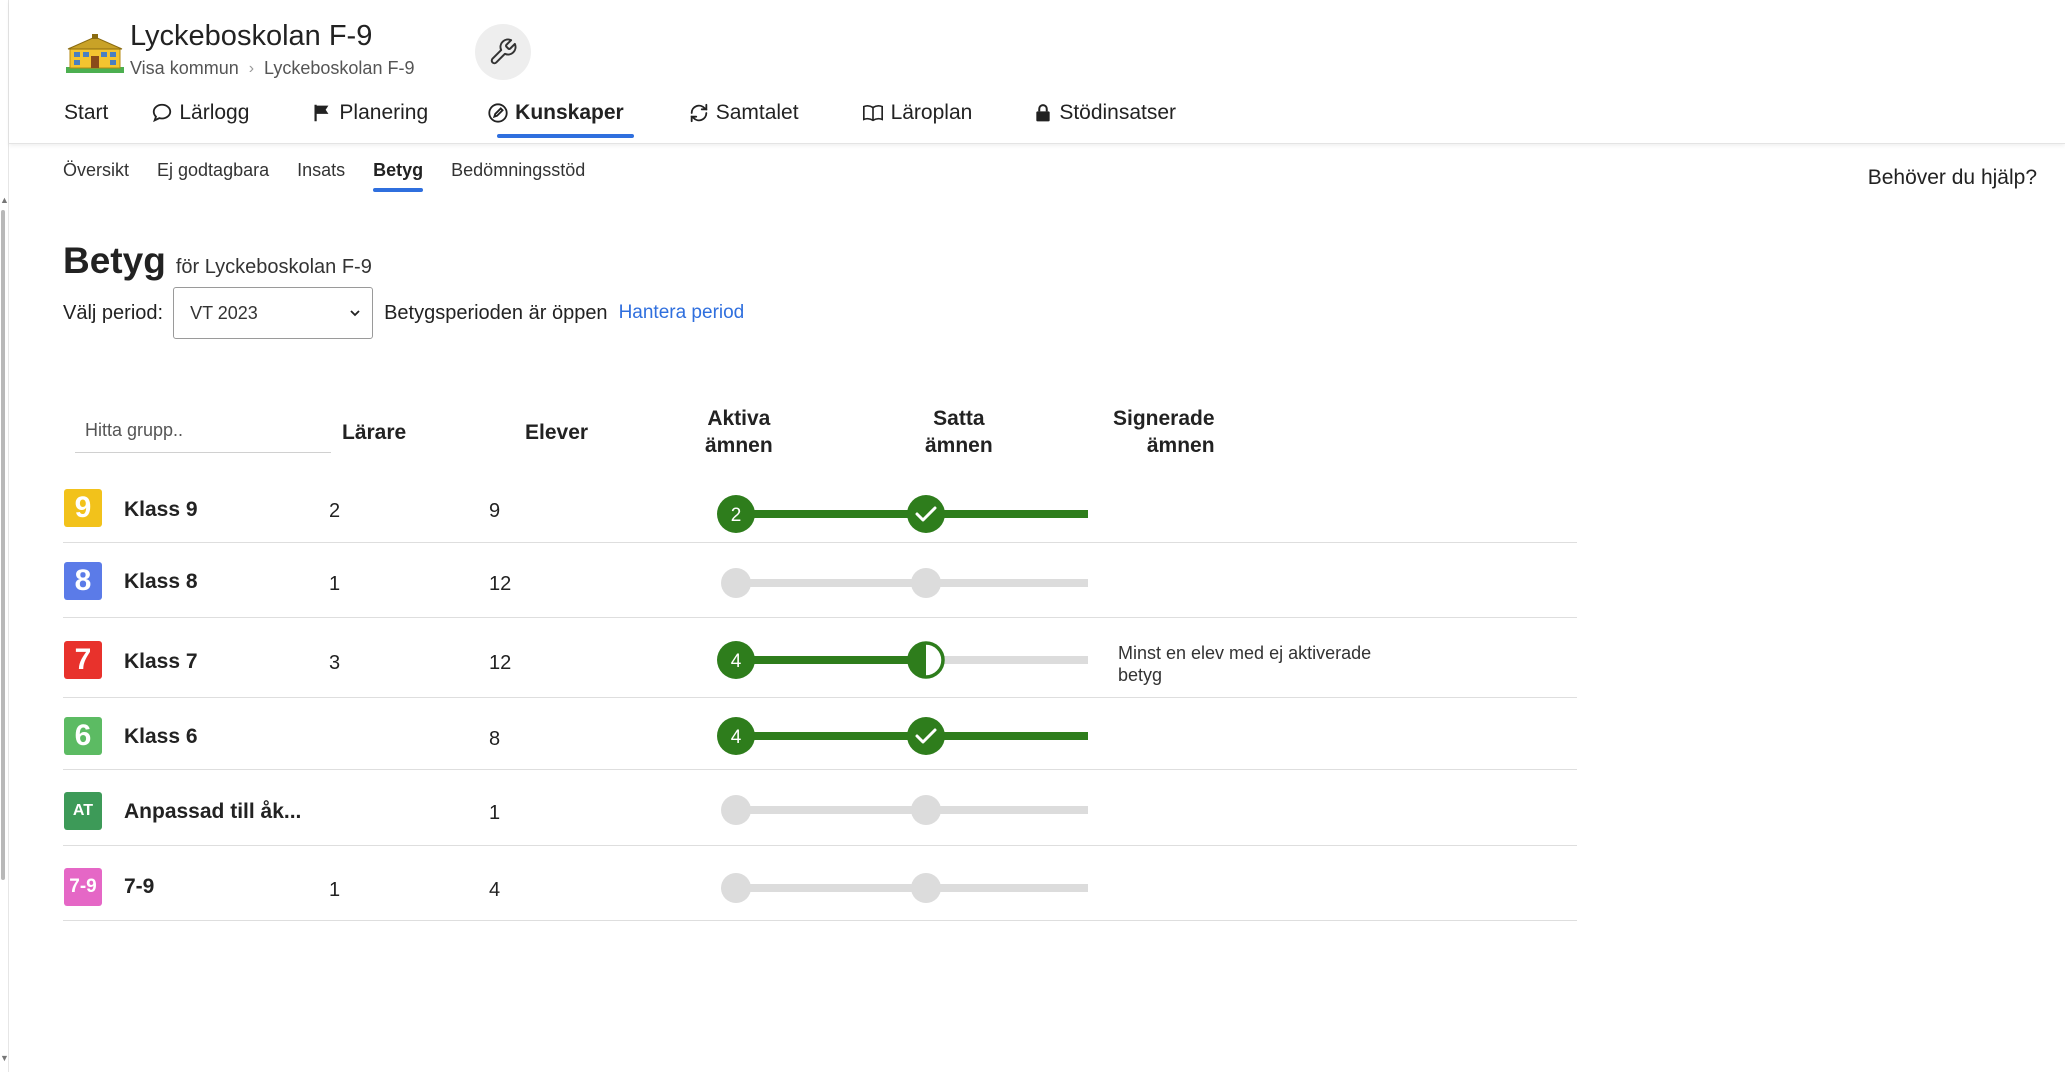  Describe the element at coordinates (1245, 664) in the screenshot. I see `status-note: Minst en elev med ej aktiverade betyg` at that location.